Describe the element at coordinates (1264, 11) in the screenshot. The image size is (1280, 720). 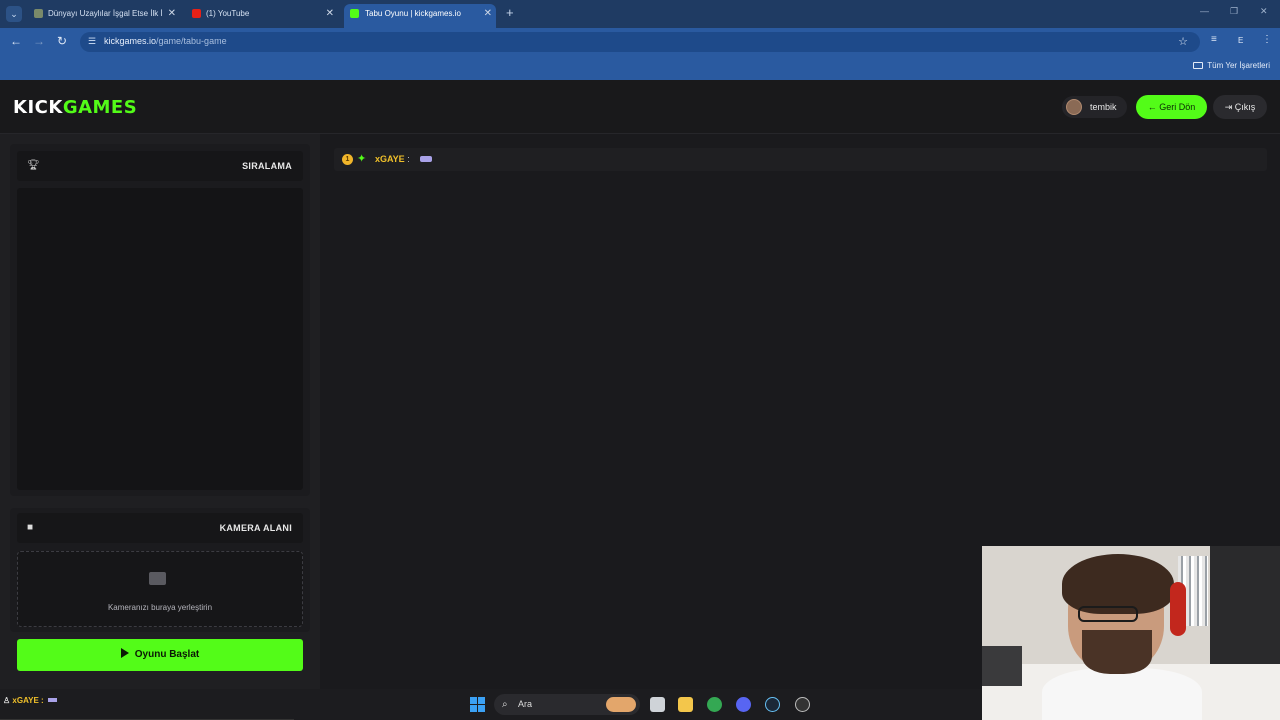
I see `close-window-icon: ✕` at that location.